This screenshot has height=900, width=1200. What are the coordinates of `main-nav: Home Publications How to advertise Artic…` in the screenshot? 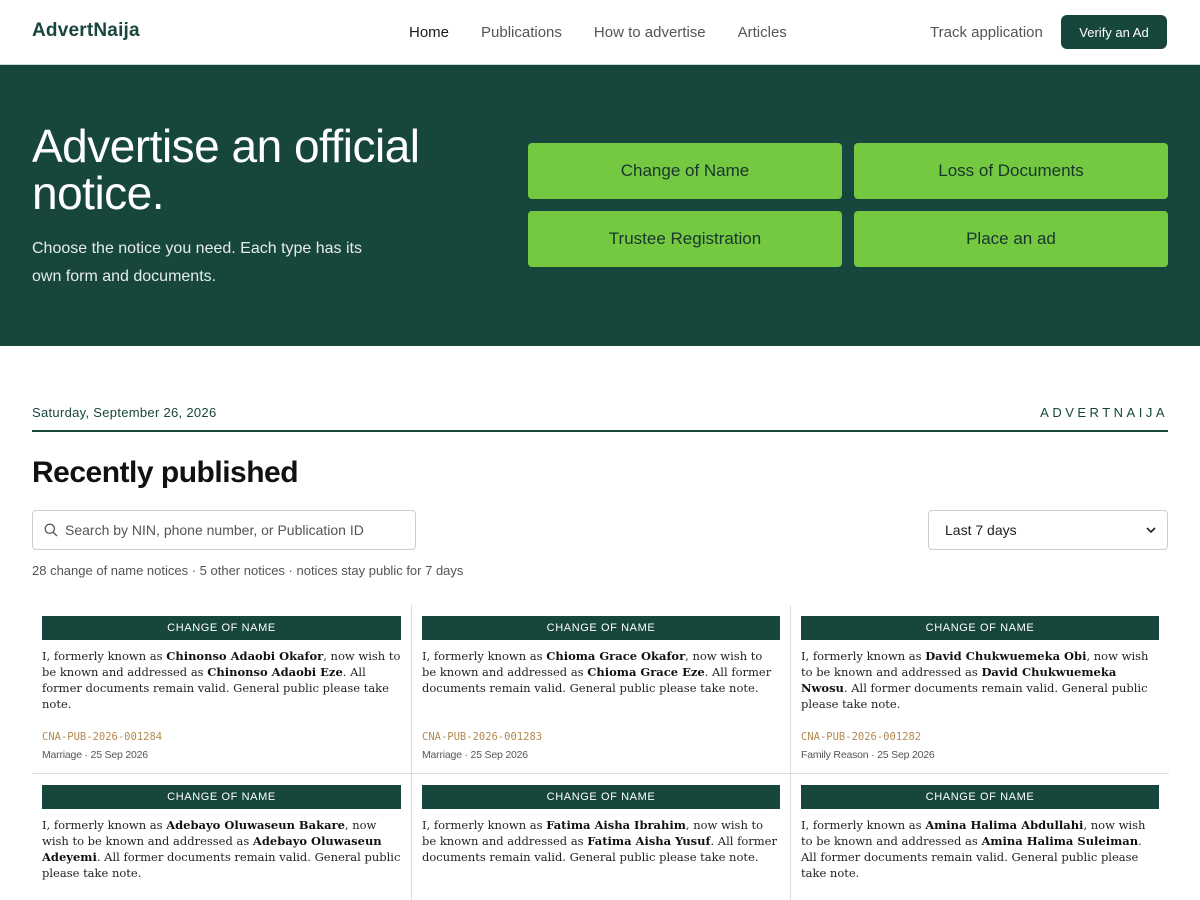 It's located at (598, 32).